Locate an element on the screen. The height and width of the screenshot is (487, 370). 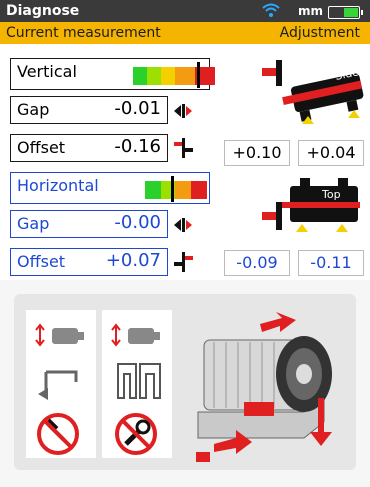
vertical-needle is located at coordinates (198, 75).